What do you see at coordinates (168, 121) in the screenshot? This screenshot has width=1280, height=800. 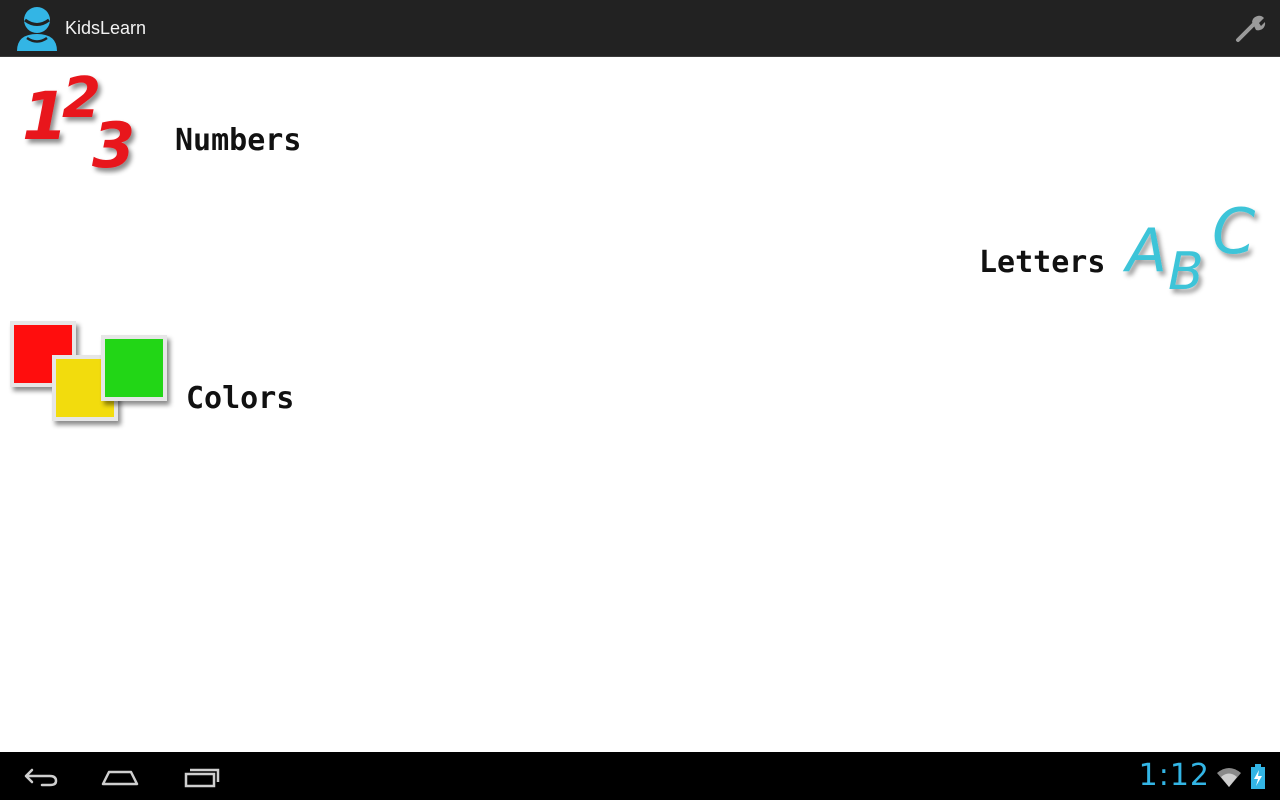 I see `numbers-item: 1 2 3 Numbers` at bounding box center [168, 121].